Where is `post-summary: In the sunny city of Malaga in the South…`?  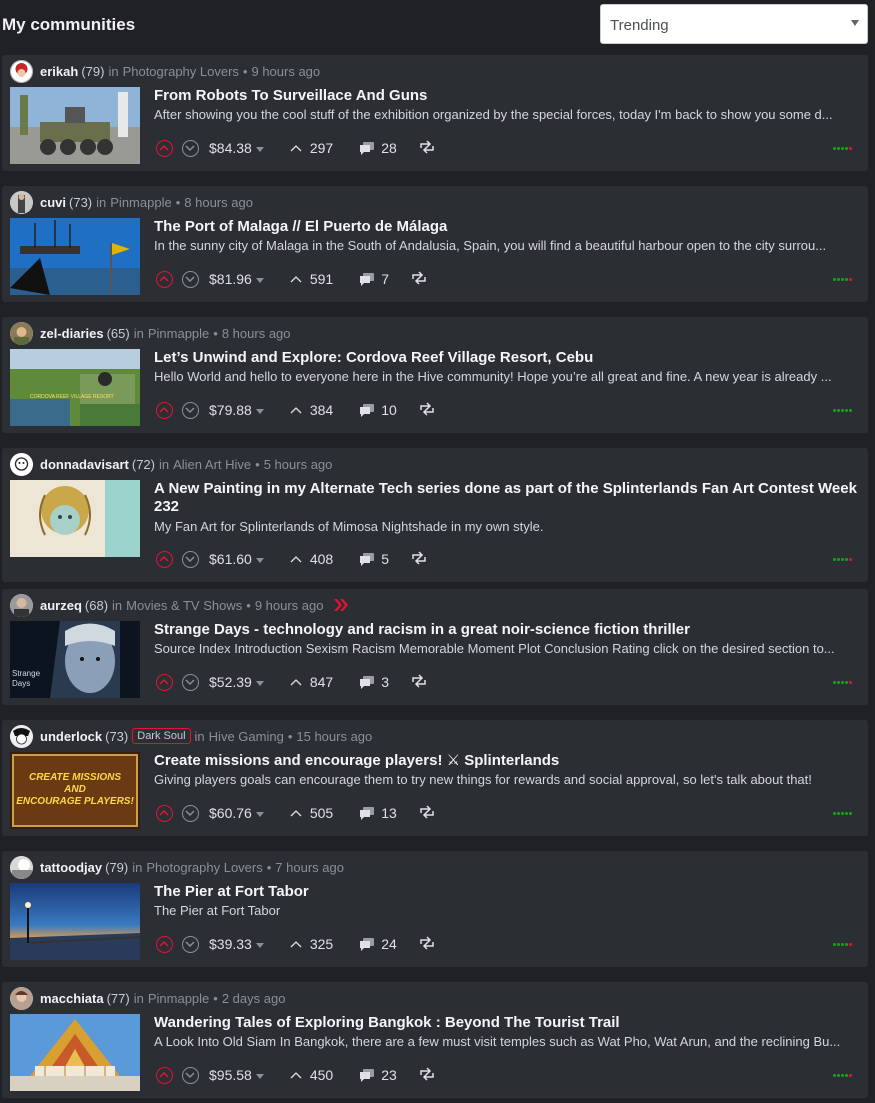 post-summary: In the sunny city of Malaga in the South… is located at coordinates (508, 245).